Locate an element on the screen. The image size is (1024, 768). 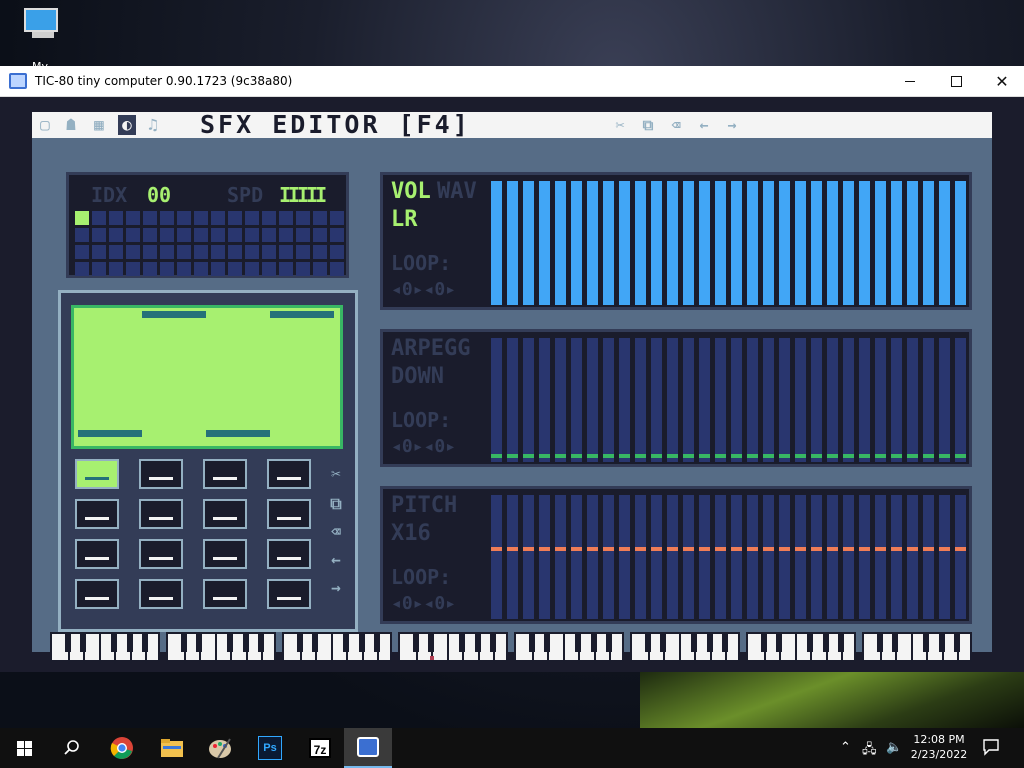
file-explorer-taskbar-button is located at coordinates (172, 748).